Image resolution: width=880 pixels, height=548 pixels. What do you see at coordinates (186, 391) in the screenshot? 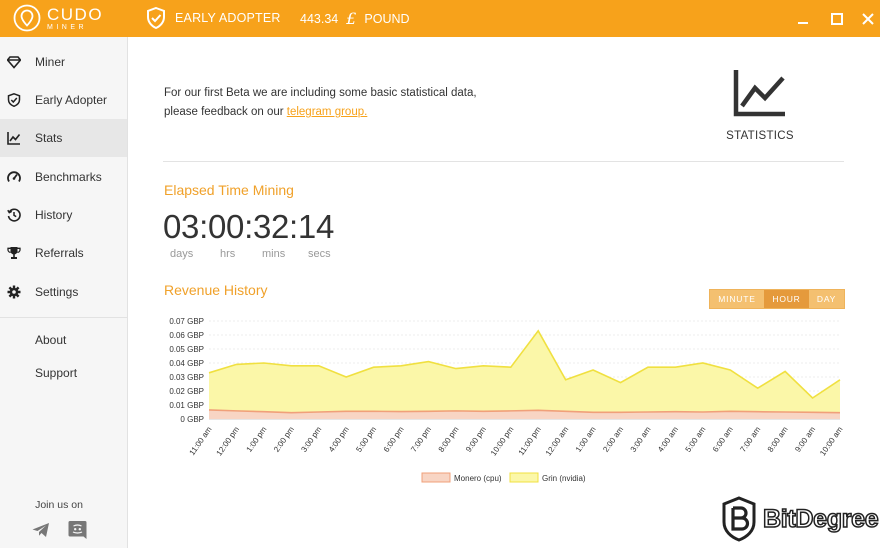
I see `y-tick-label: 0.02 GBP` at bounding box center [186, 391].